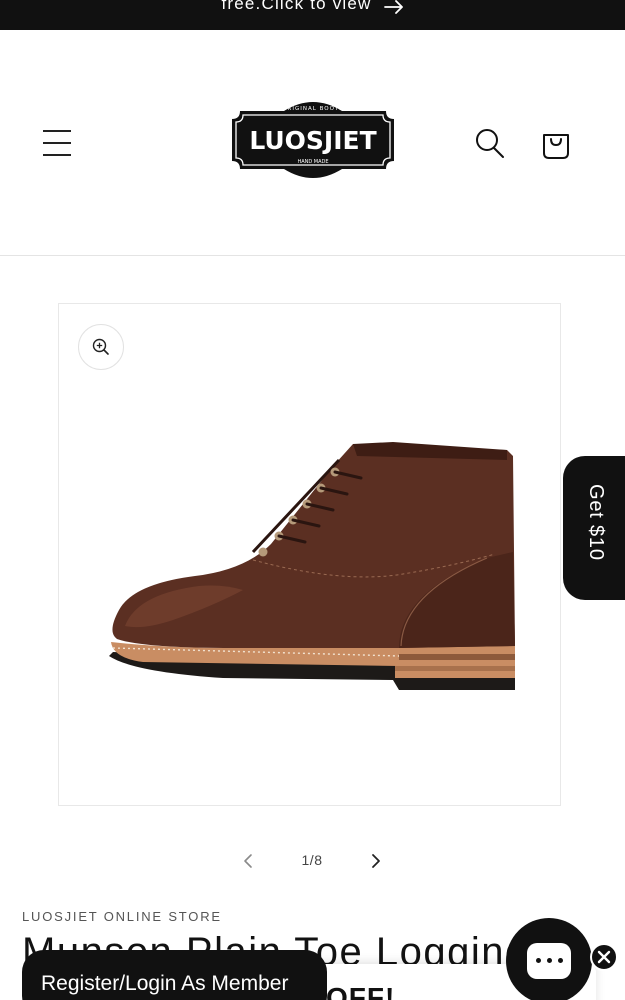 The height and width of the screenshot is (1000, 625). Describe the element at coordinates (58, 143) in the screenshot. I see `menu-button` at that location.